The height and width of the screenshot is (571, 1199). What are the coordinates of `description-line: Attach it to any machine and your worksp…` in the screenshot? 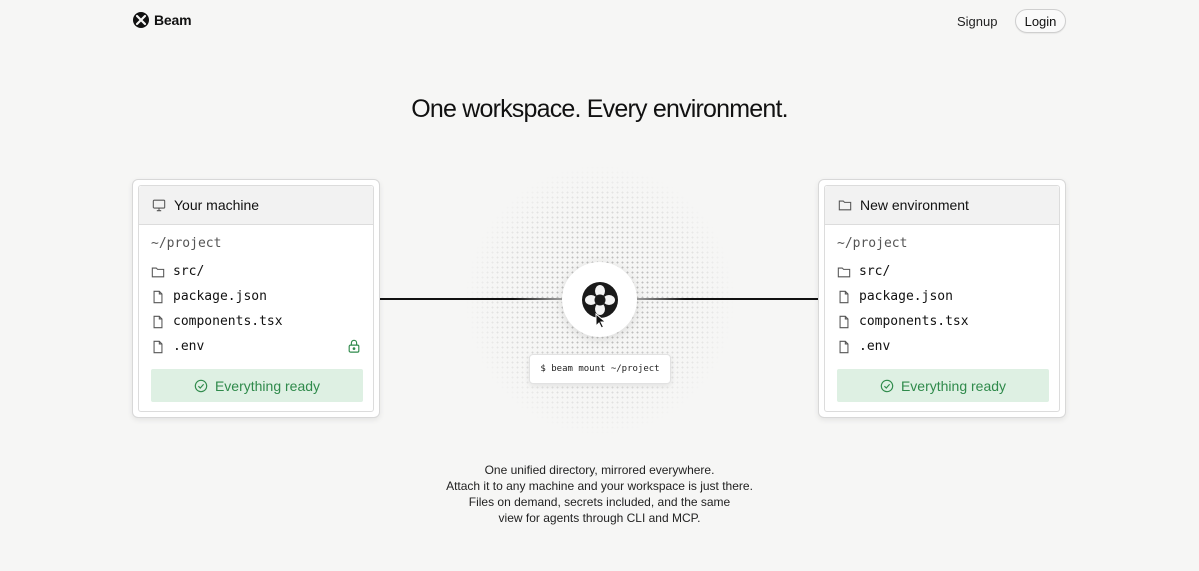 It's located at (599, 486).